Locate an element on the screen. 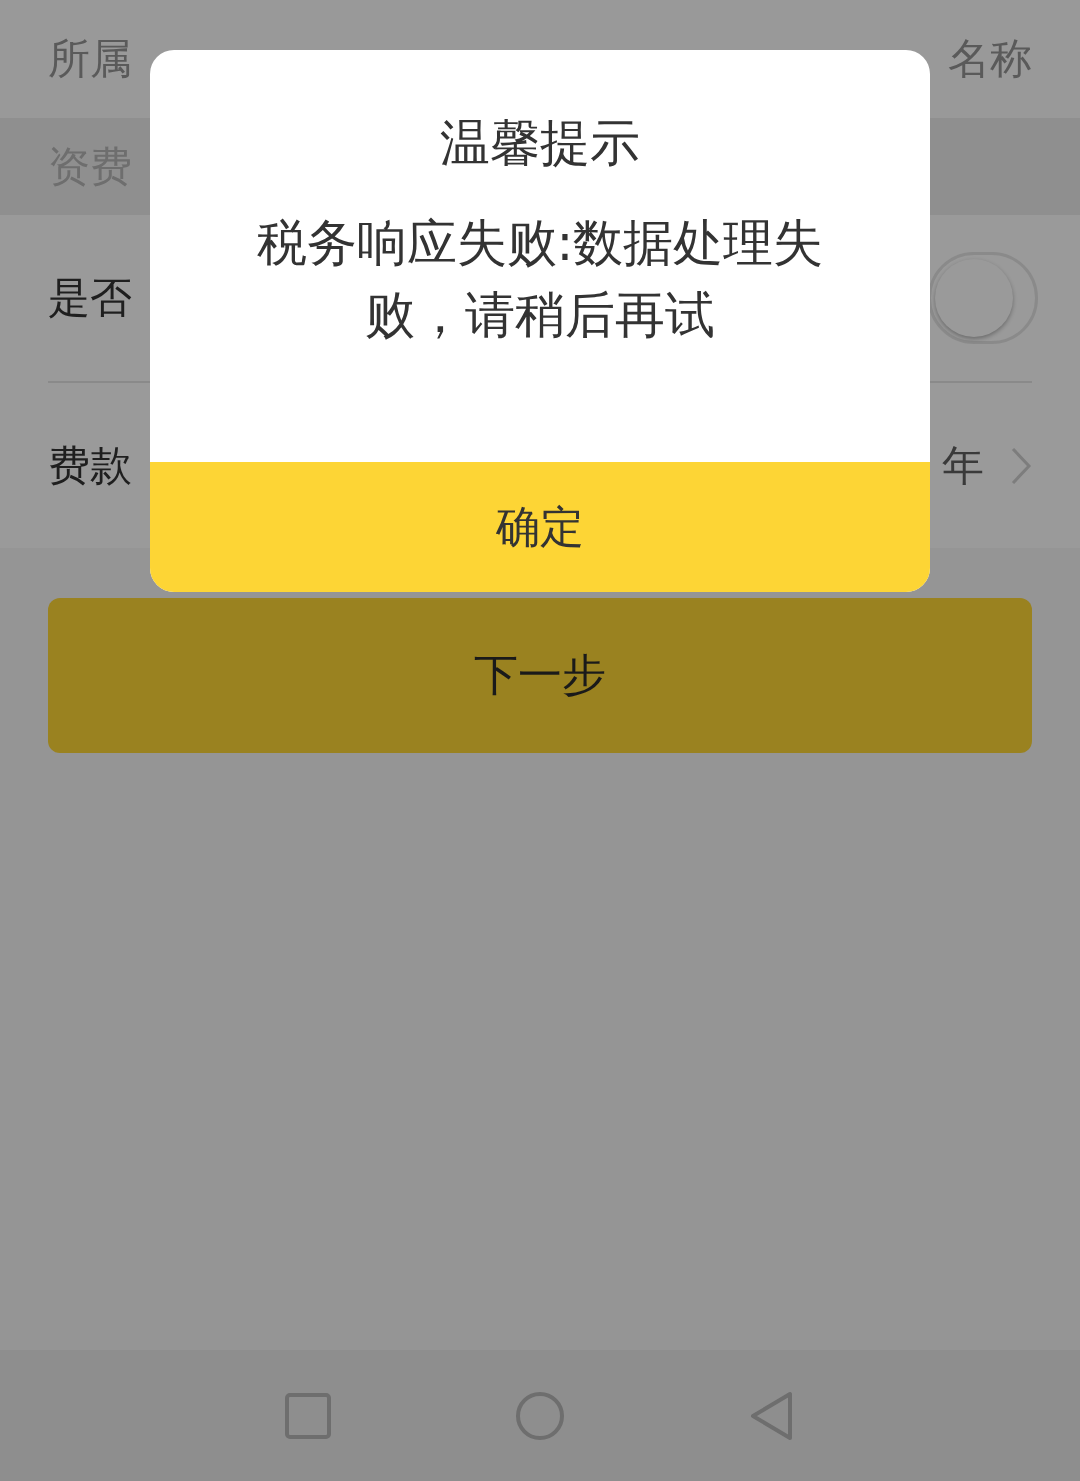 This screenshot has height=1481, width=1080. field-label: 是否 is located at coordinates (90, 298).